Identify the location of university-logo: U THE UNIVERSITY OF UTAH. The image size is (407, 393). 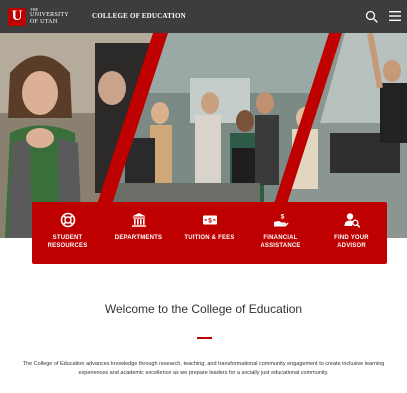
(38, 16).